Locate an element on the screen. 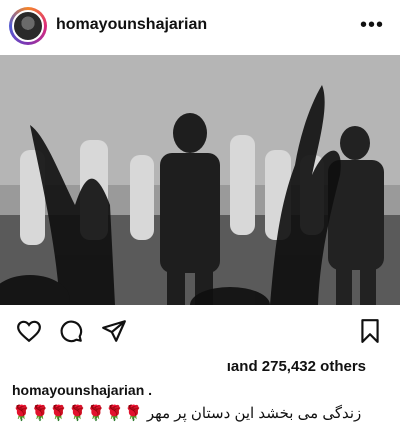  caption-username: homayounshajarian . is located at coordinates (82, 390).